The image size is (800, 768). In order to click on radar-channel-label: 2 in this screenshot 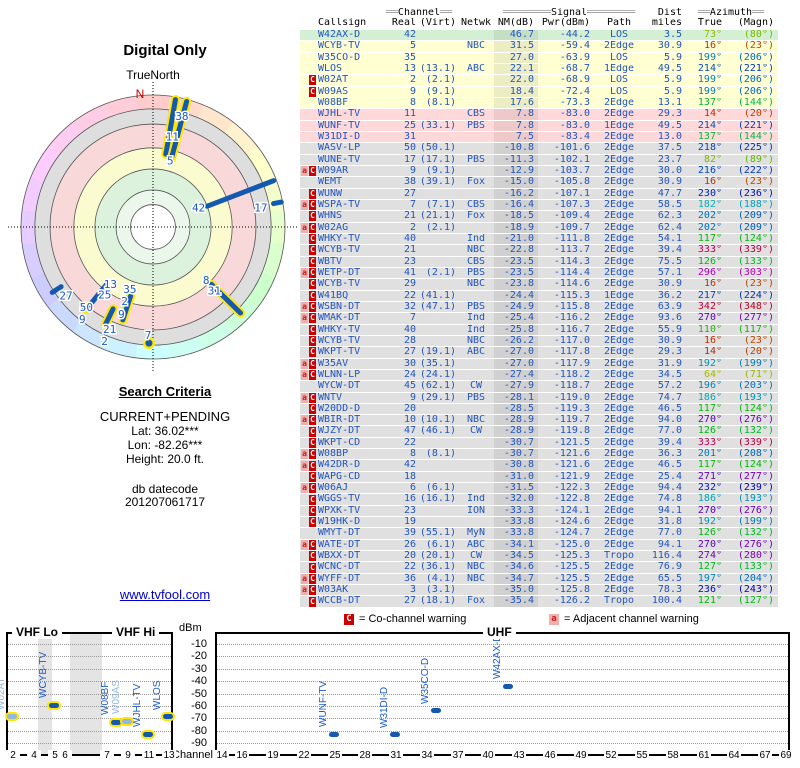, I will do `click(104, 341)`.